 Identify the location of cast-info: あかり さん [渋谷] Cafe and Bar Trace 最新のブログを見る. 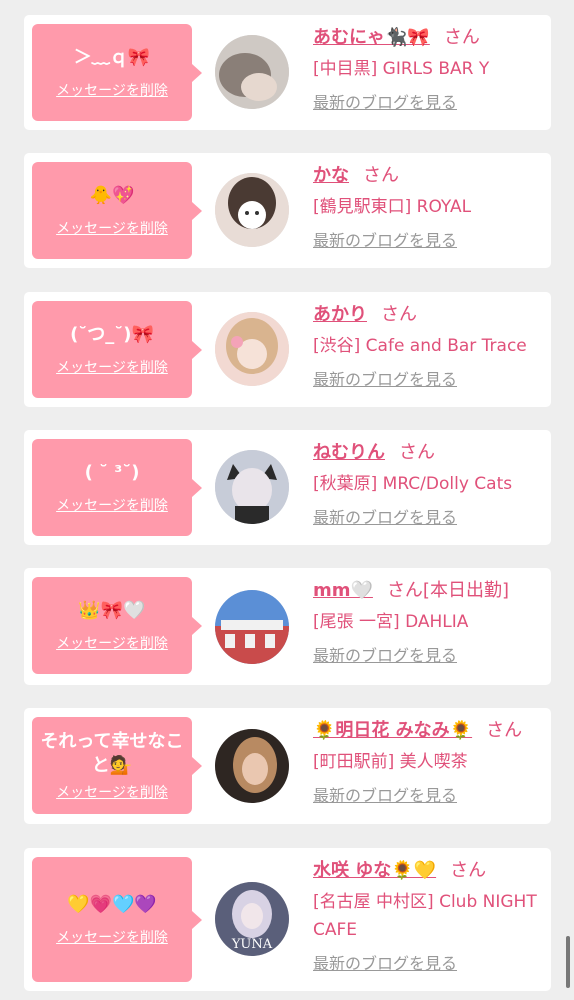
(429, 346).